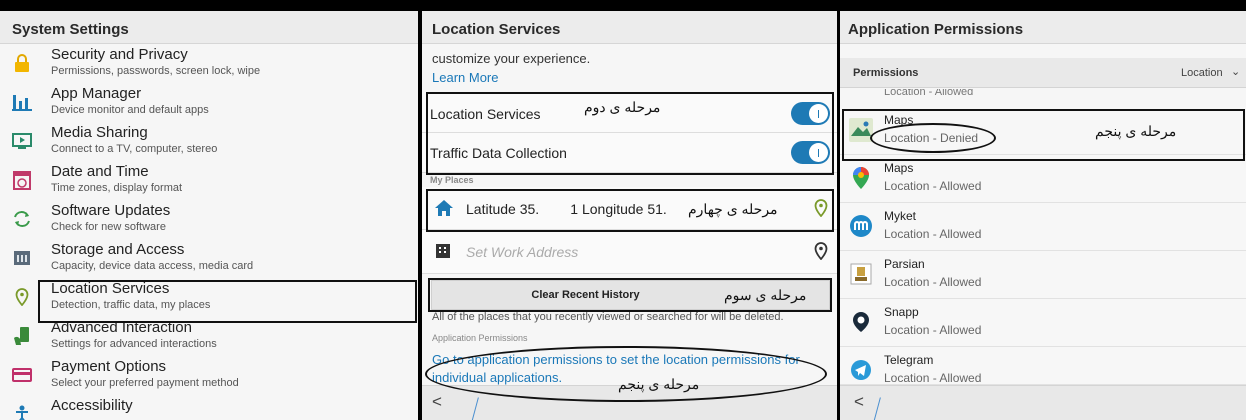 The height and width of the screenshot is (420, 1246). Describe the element at coordinates (623, 5) in the screenshot. I see `status-bar` at that location.